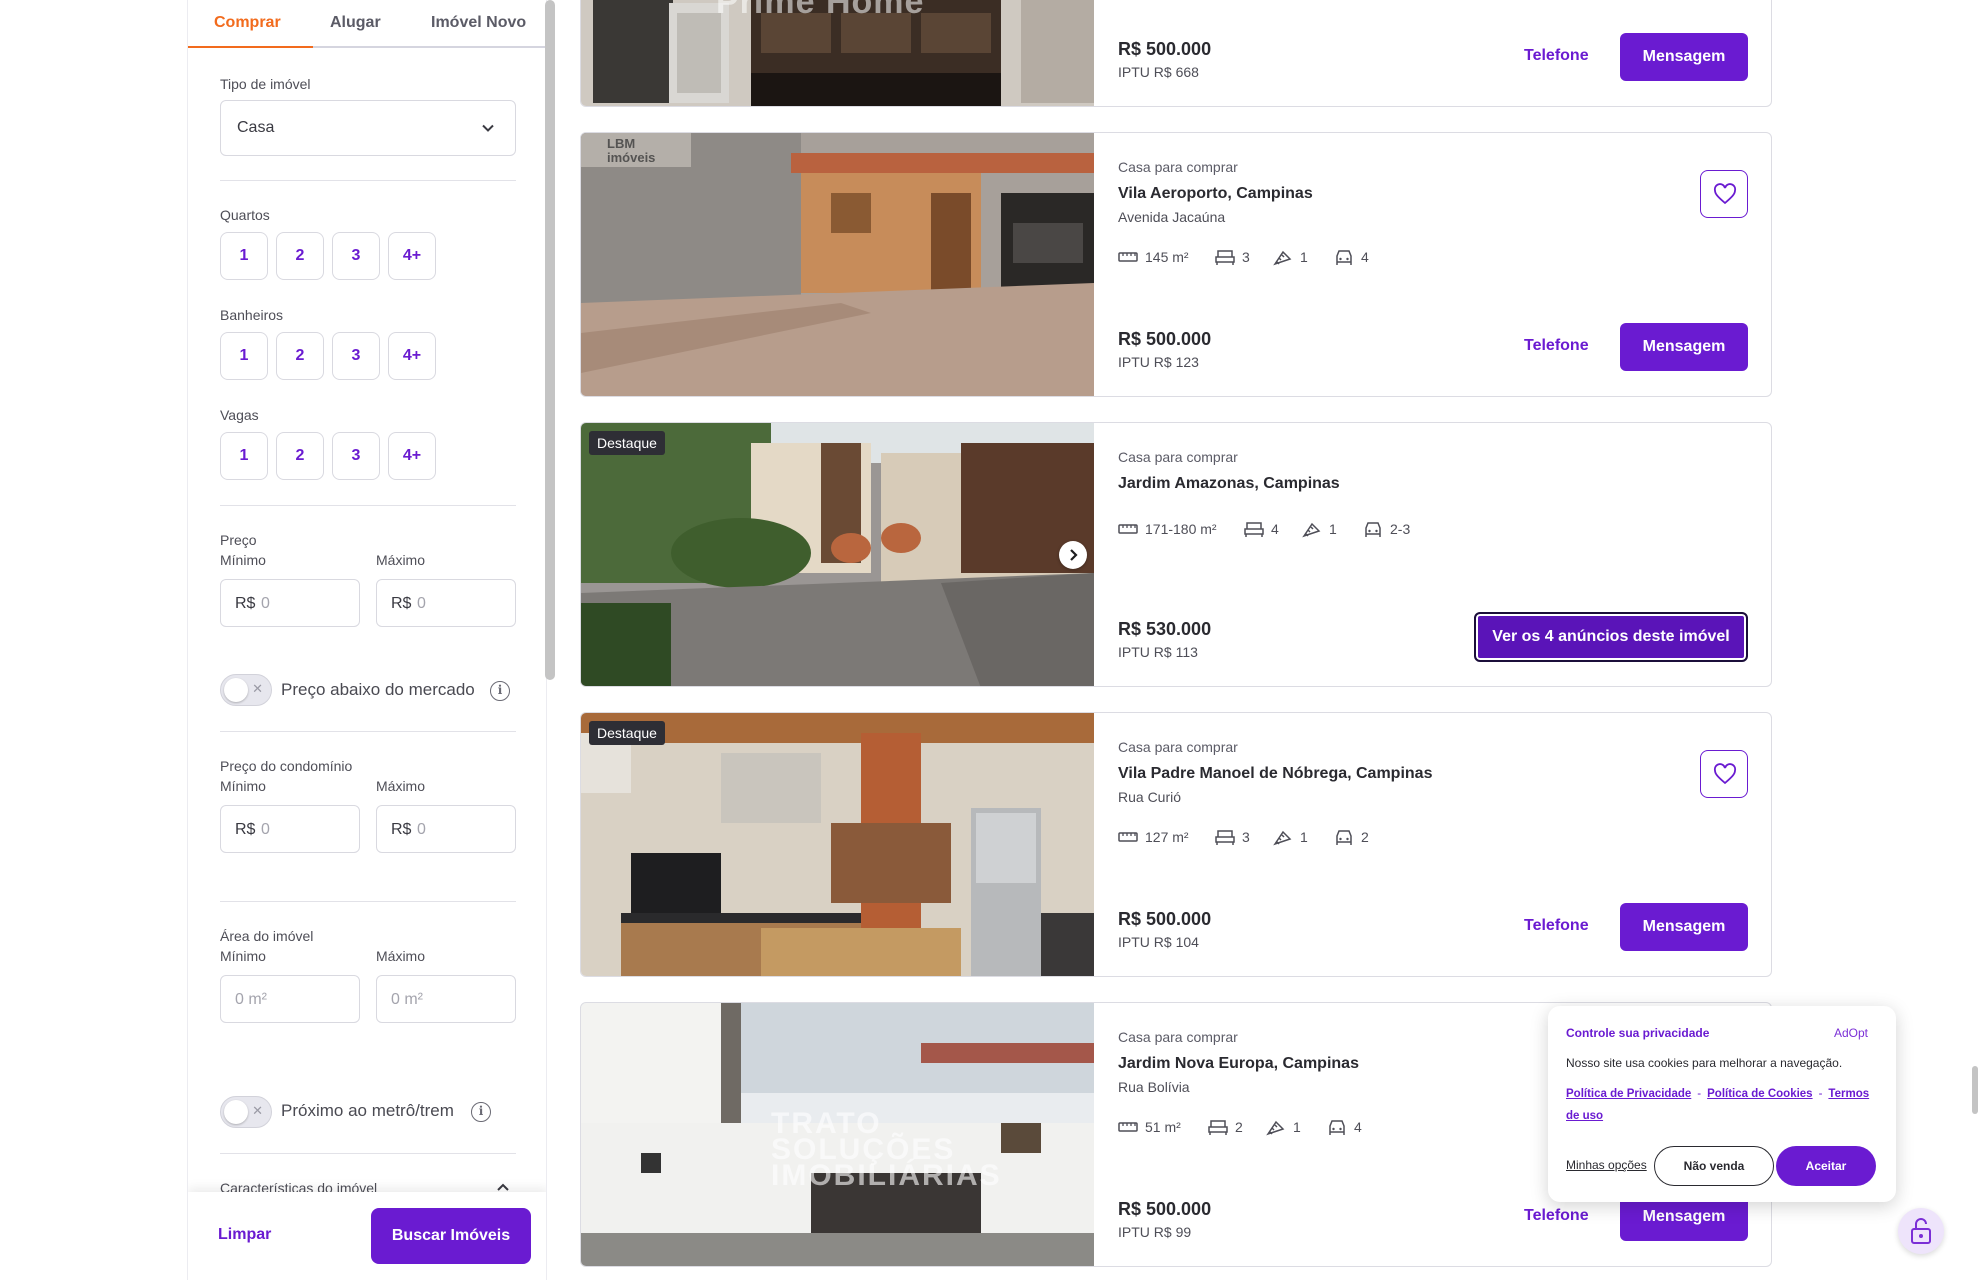 This screenshot has height=1280, width=1980. I want to click on listing-title: Jardim Nova Europa, Campinas, so click(1238, 1064).